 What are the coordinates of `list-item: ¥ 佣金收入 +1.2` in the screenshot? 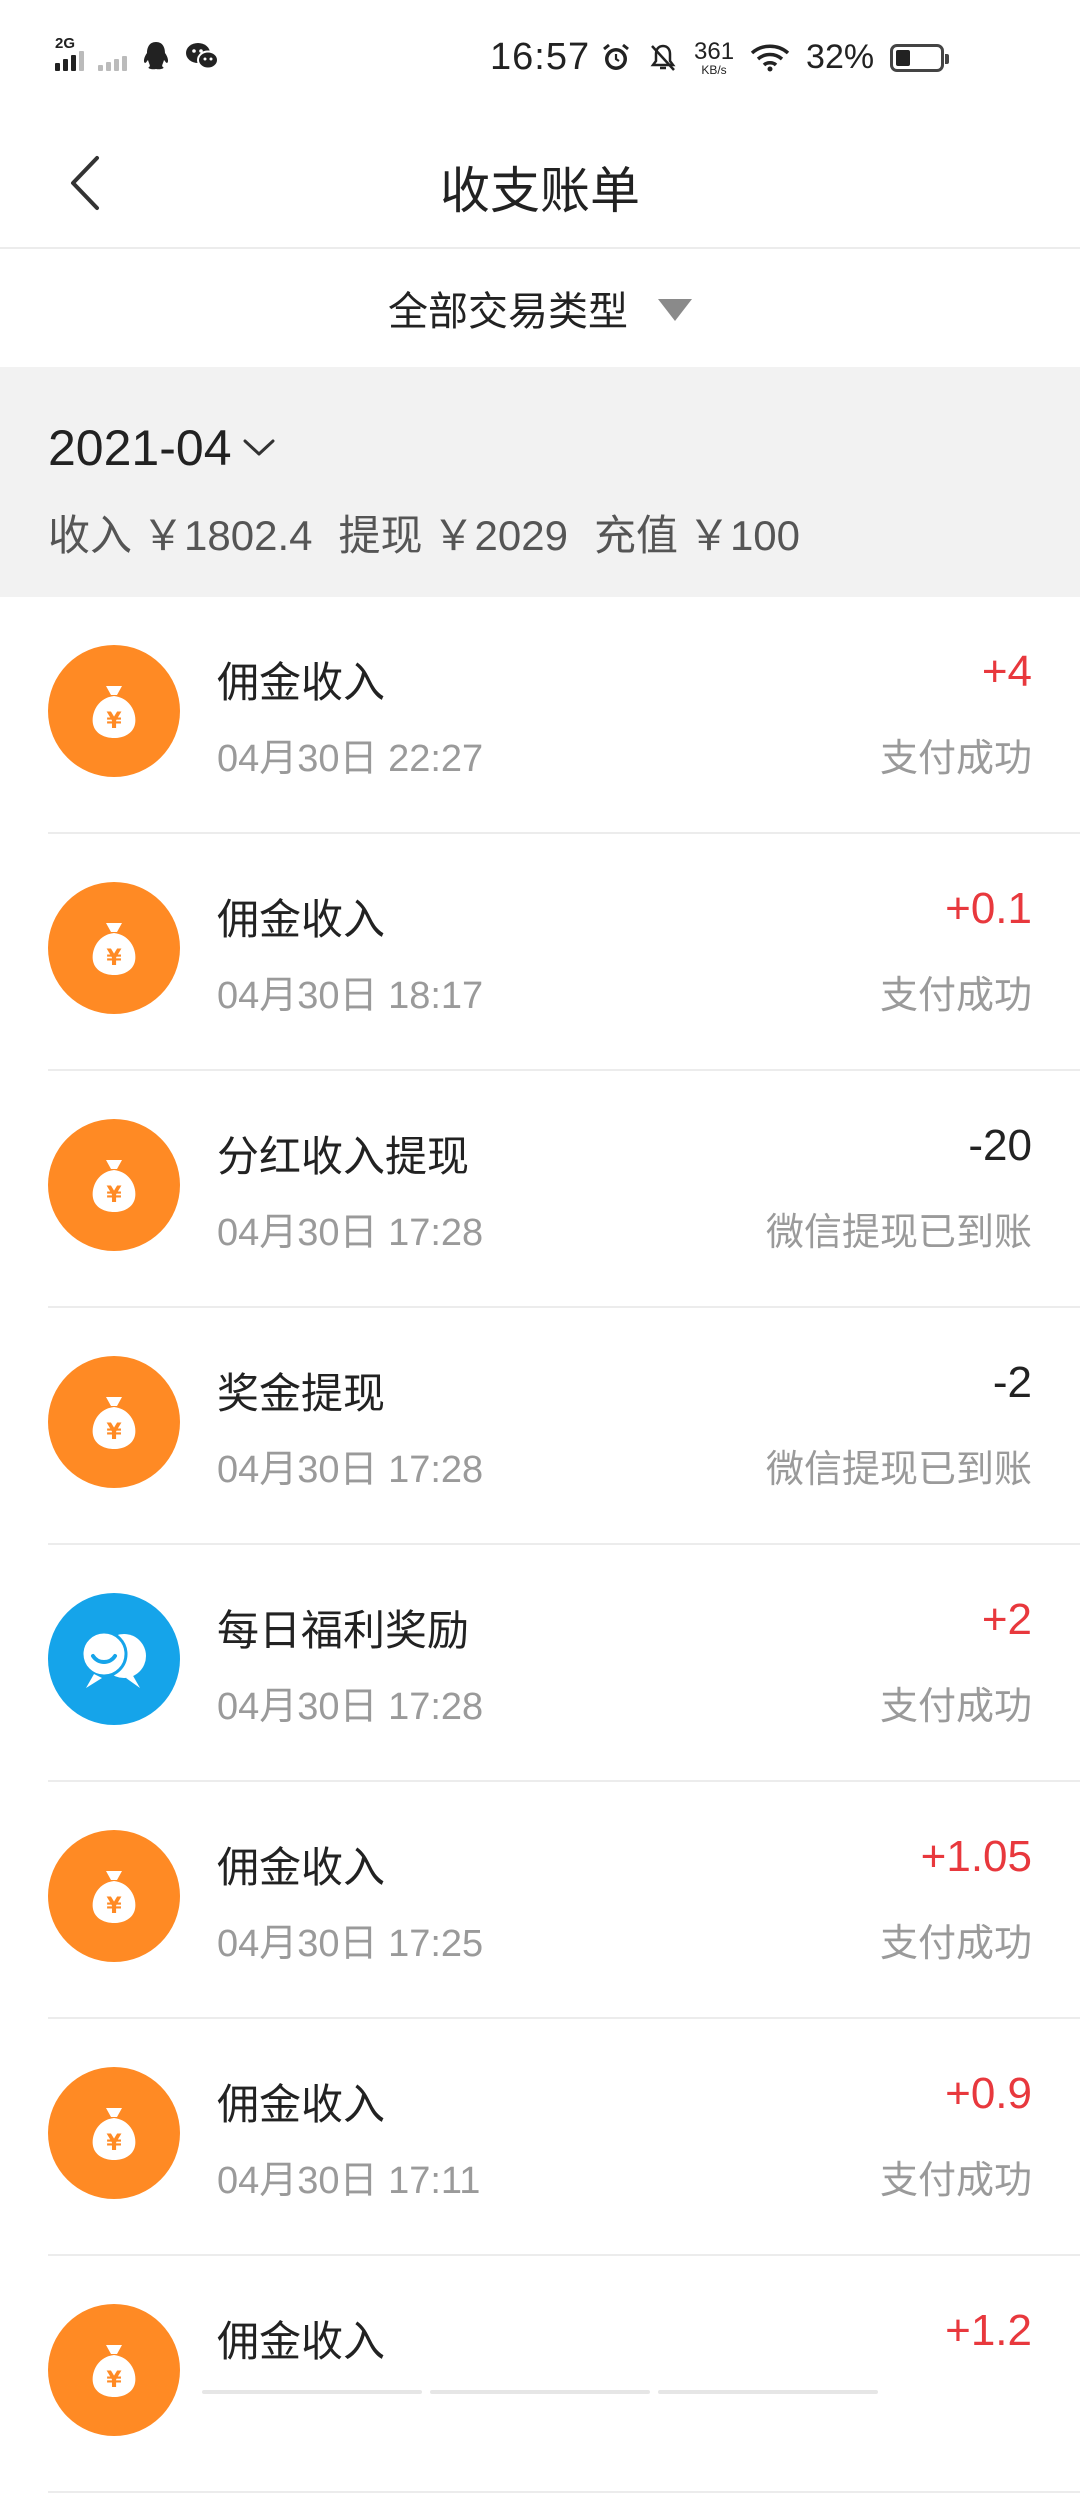 It's located at (540, 2374).